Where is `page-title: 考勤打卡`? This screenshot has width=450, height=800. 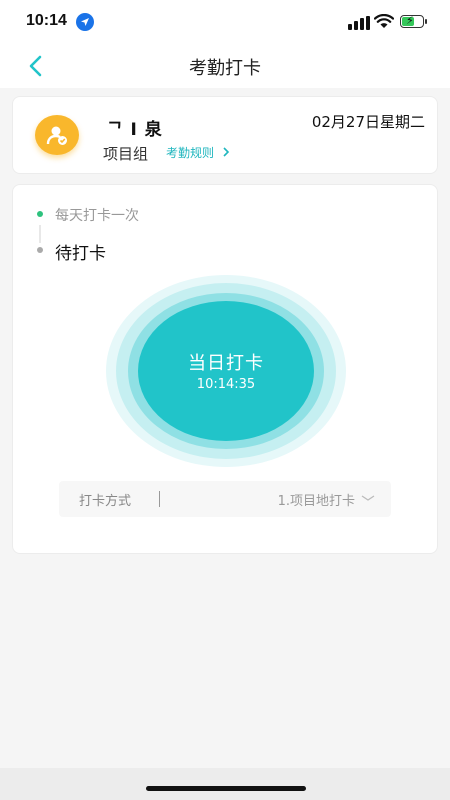 page-title: 考勤打卡 is located at coordinates (225, 68).